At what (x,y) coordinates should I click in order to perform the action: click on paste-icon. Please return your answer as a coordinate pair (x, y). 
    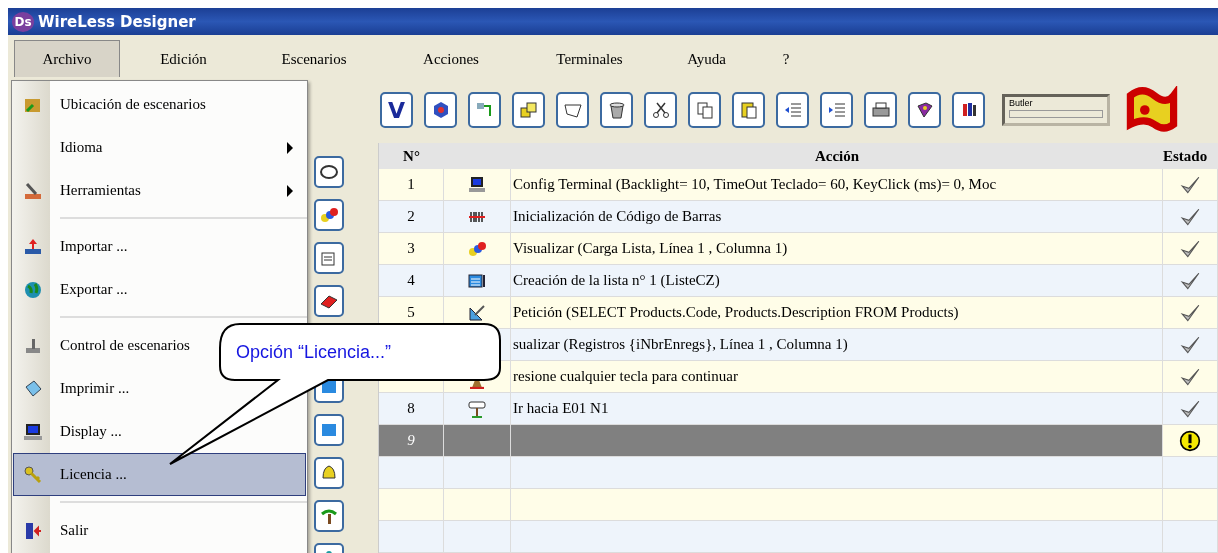
    Looking at the image, I should click on (748, 110).